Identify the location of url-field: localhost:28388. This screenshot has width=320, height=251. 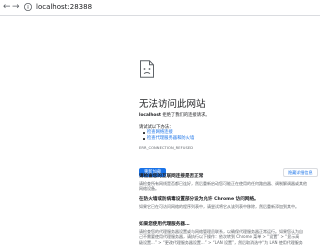
(64, 7).